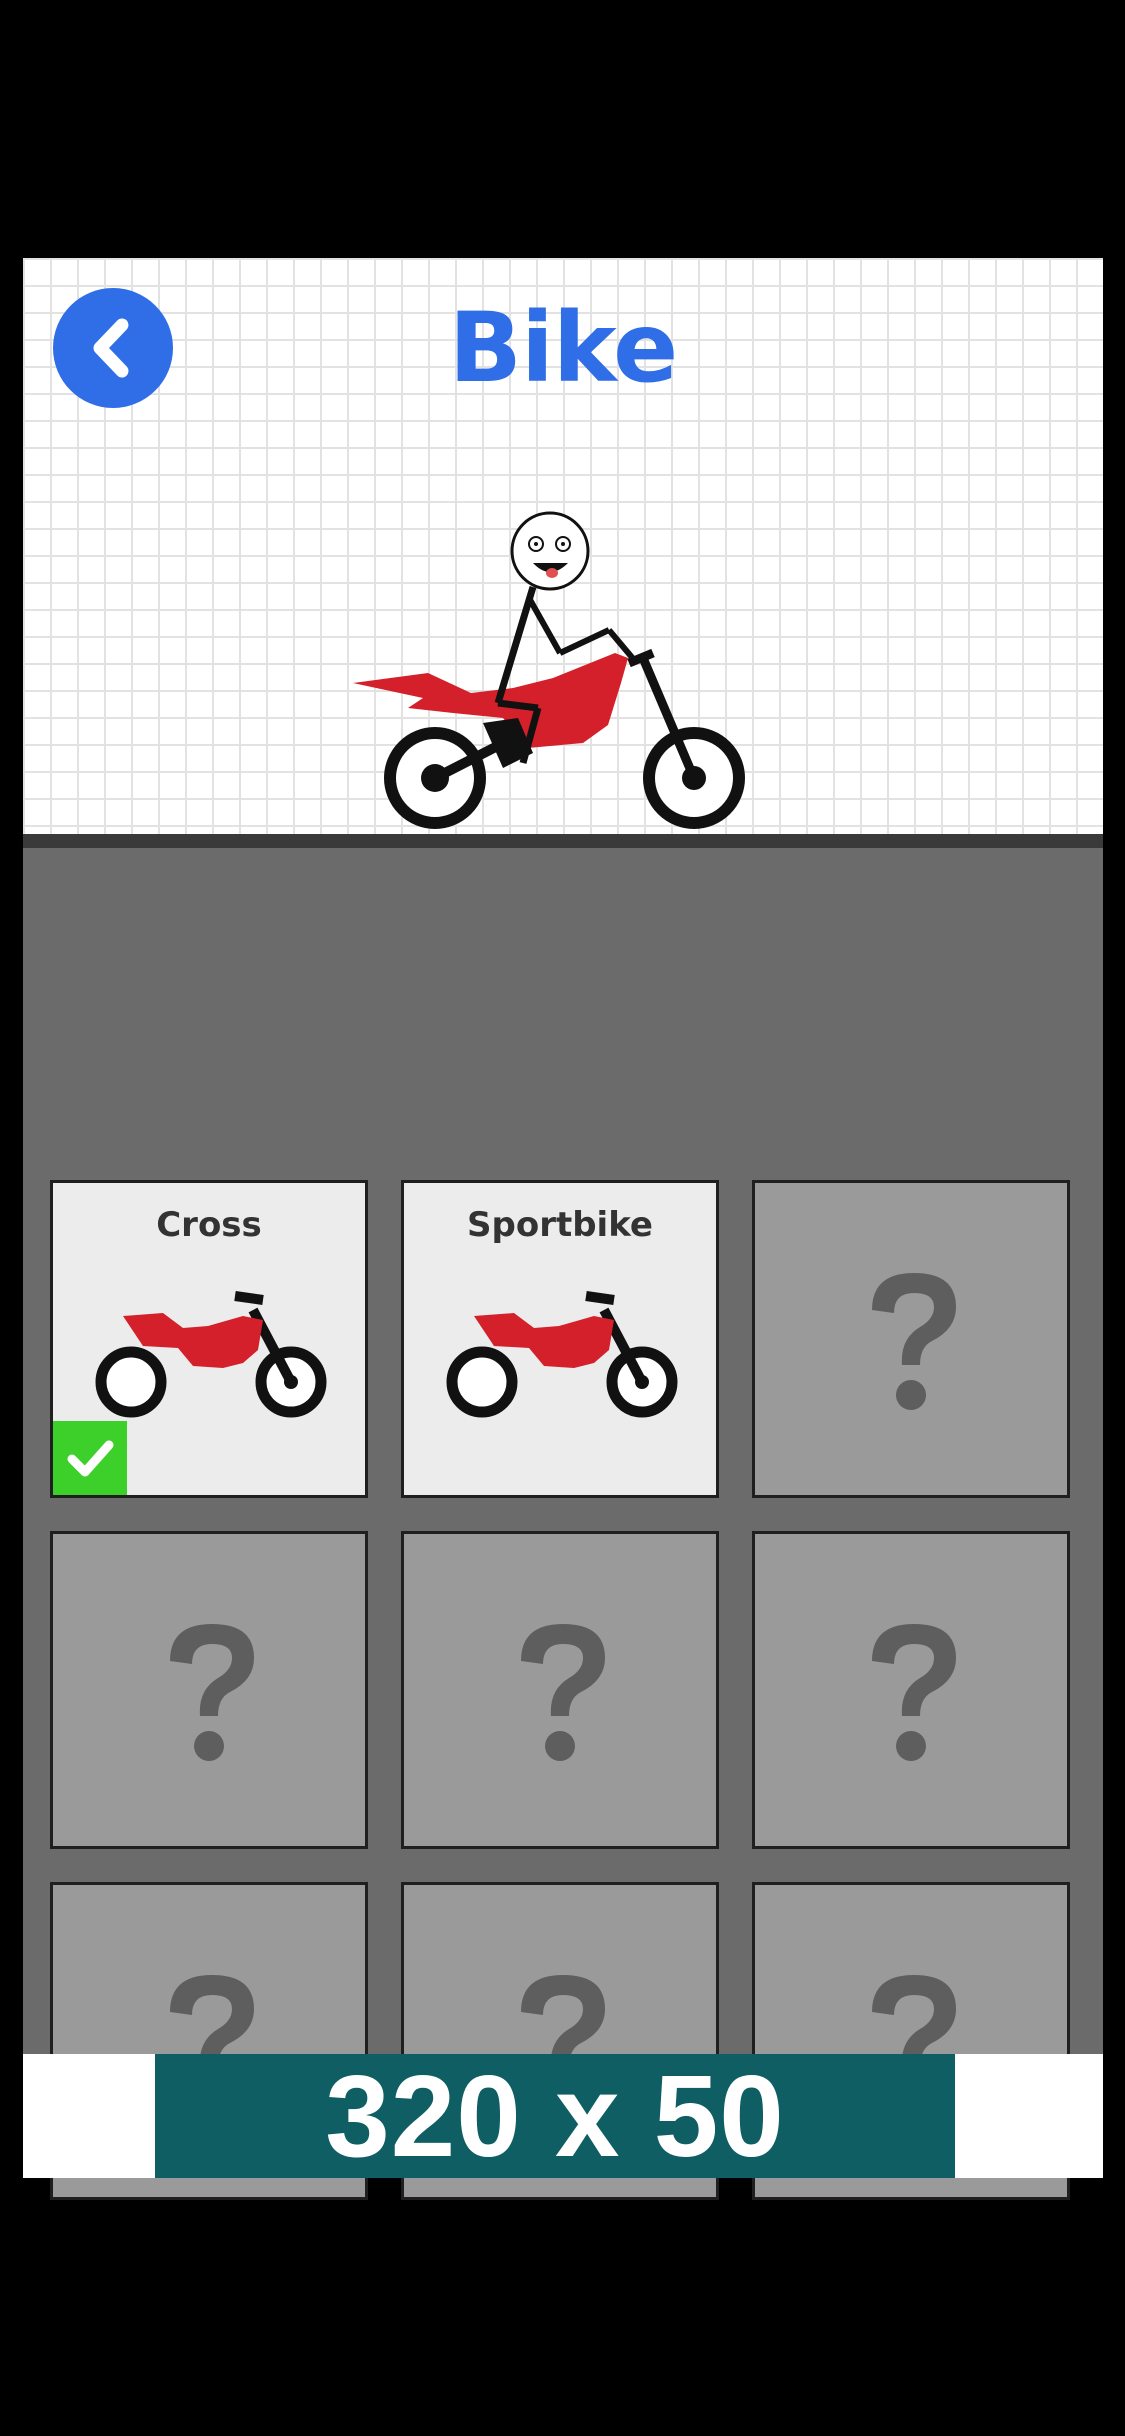  I want to click on bike-name: Cross, so click(209, 1225).